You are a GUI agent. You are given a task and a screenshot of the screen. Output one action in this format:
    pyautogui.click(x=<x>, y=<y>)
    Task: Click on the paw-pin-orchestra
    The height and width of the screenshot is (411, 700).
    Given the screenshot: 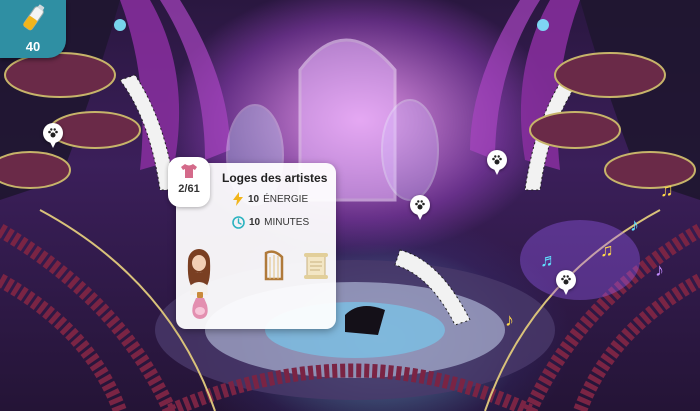 What is the action you would take?
    pyautogui.click(x=566, y=282)
    